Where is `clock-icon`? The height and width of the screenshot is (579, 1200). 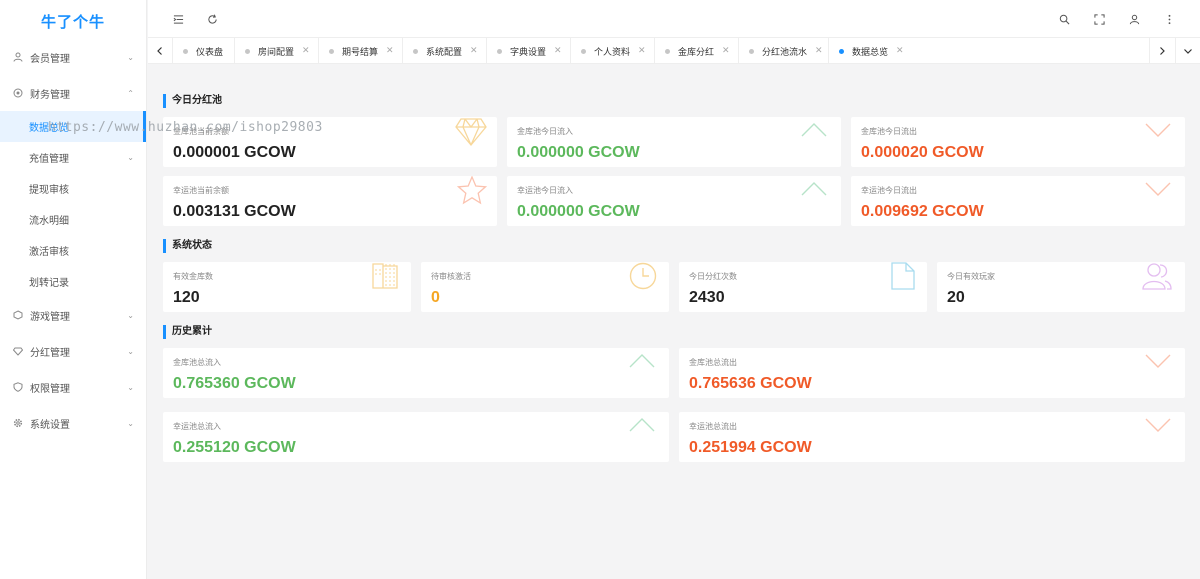 clock-icon is located at coordinates (643, 276).